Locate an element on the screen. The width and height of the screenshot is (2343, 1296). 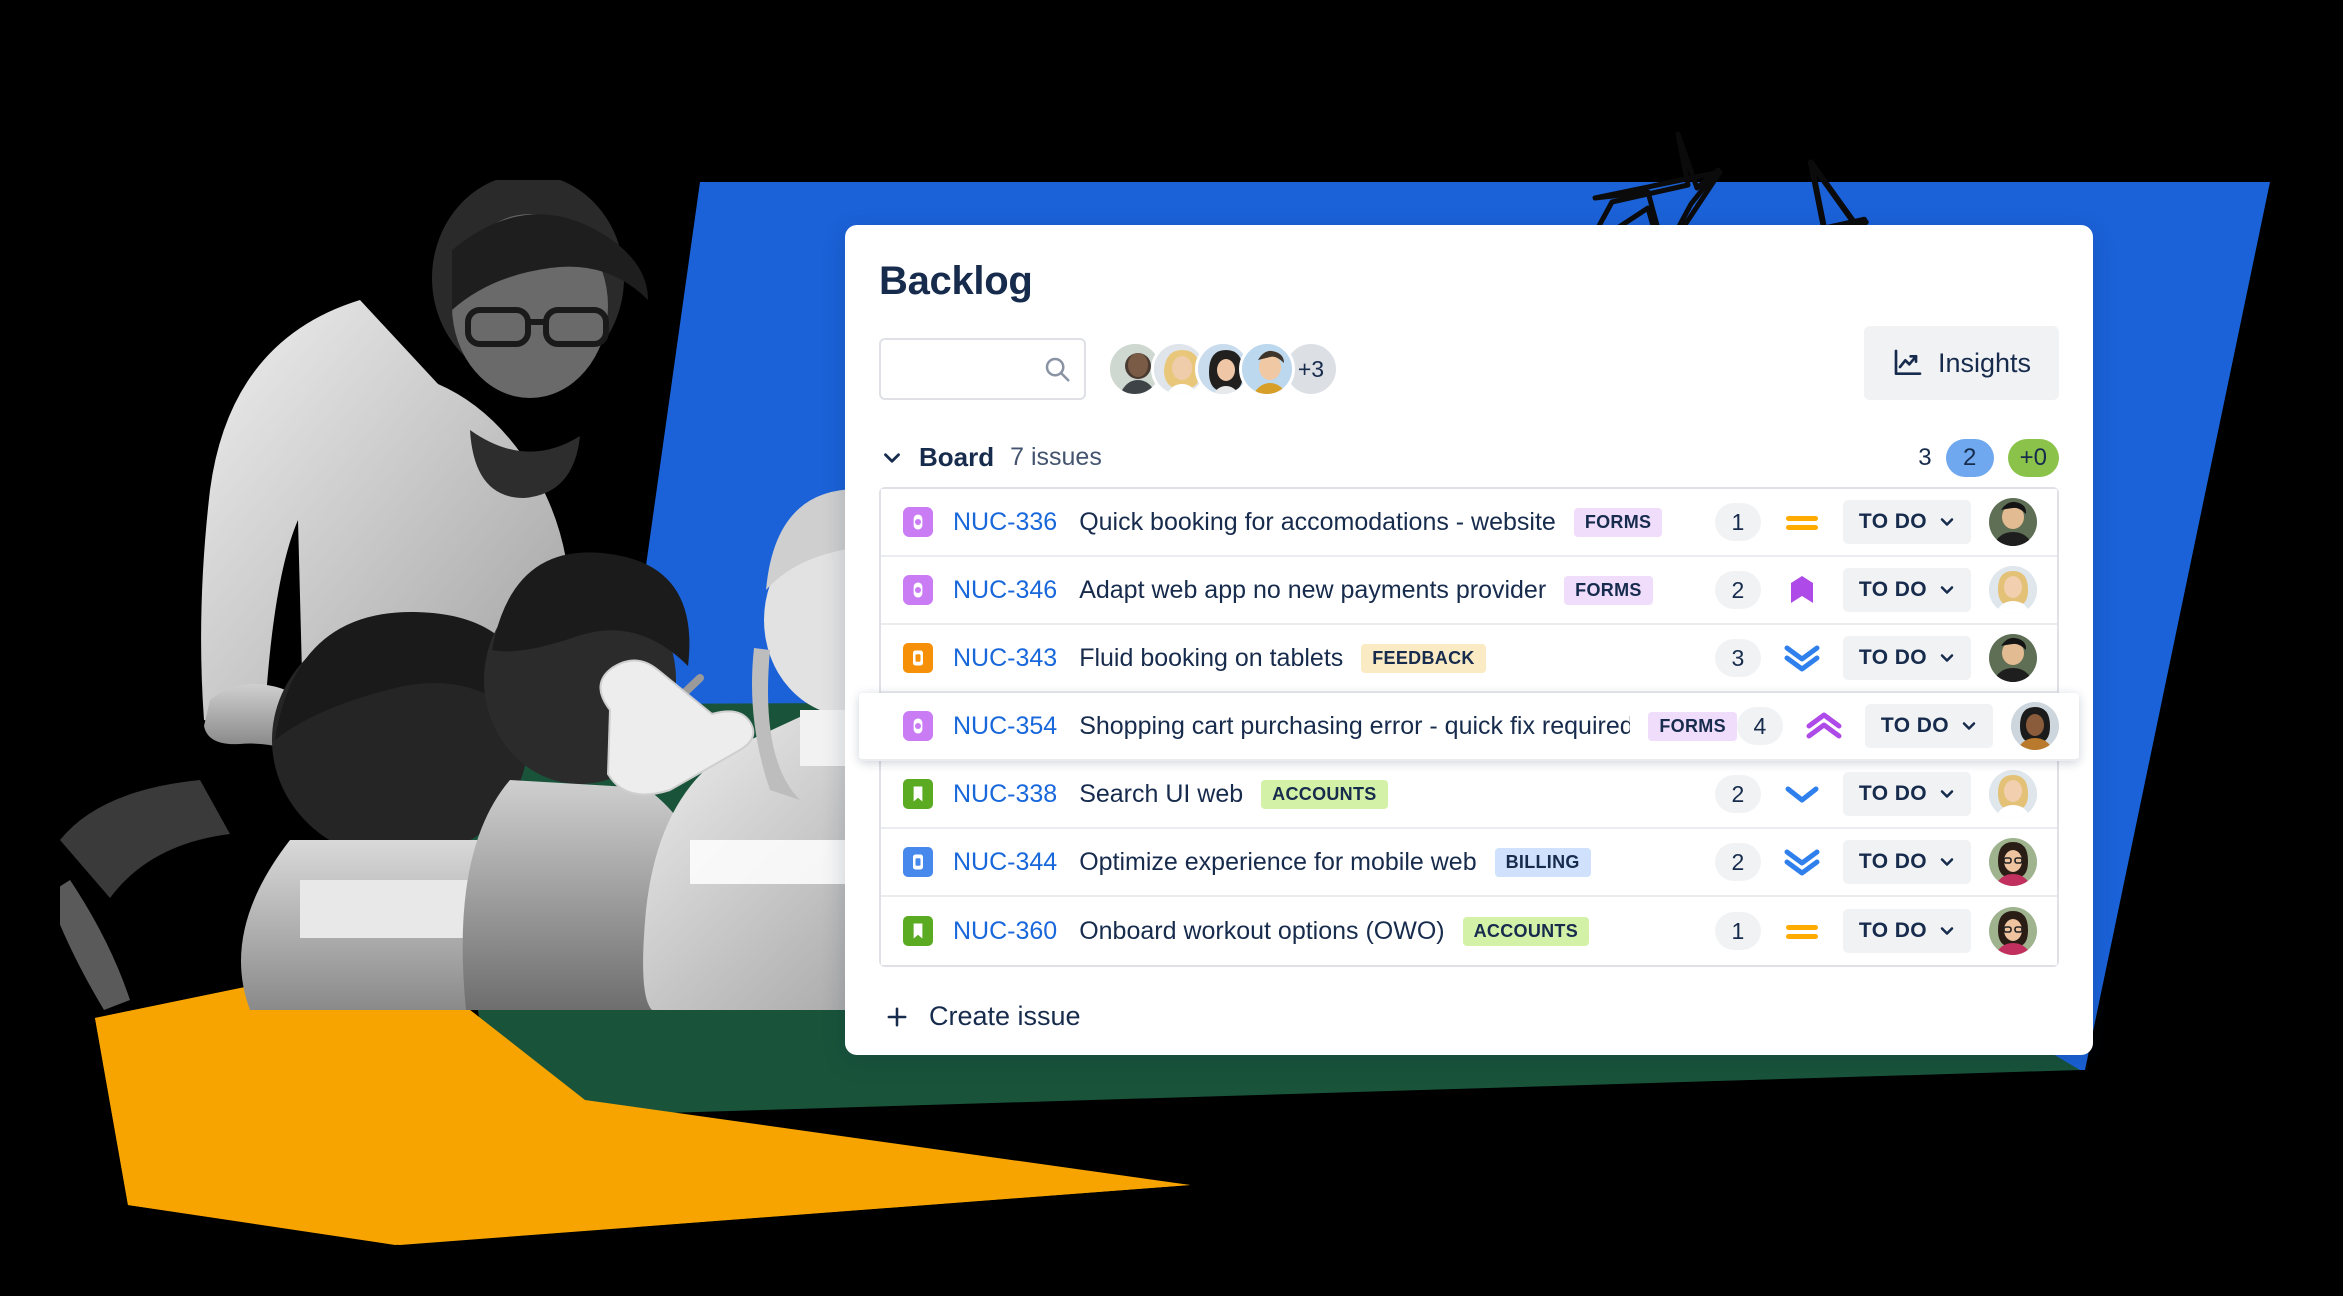
issue-summary: Search UI web is located at coordinates (1161, 794).